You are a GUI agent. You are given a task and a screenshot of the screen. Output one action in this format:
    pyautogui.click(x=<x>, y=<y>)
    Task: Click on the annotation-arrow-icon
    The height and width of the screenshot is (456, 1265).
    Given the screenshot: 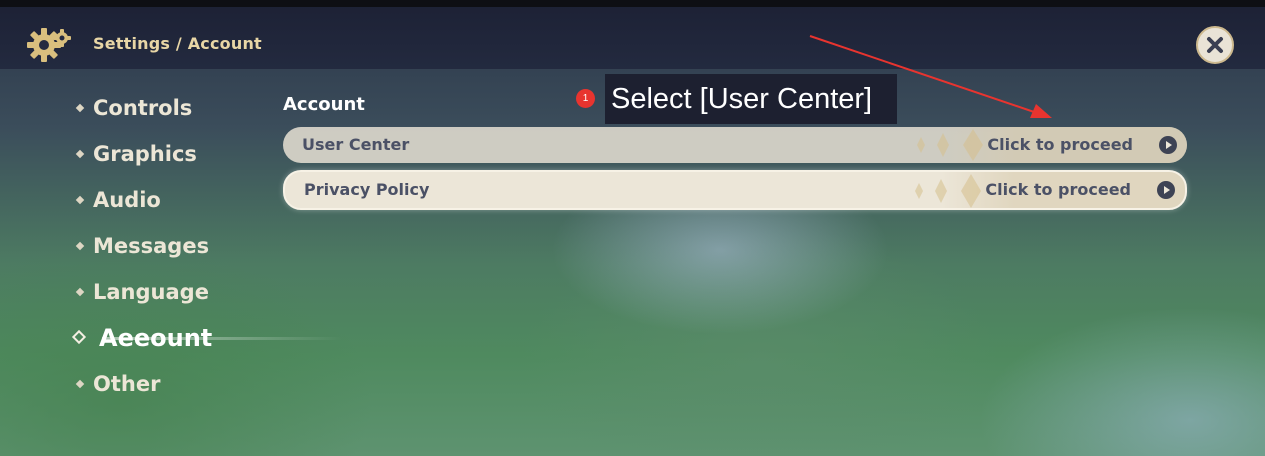 What is the action you would take?
    pyautogui.click(x=930, y=76)
    